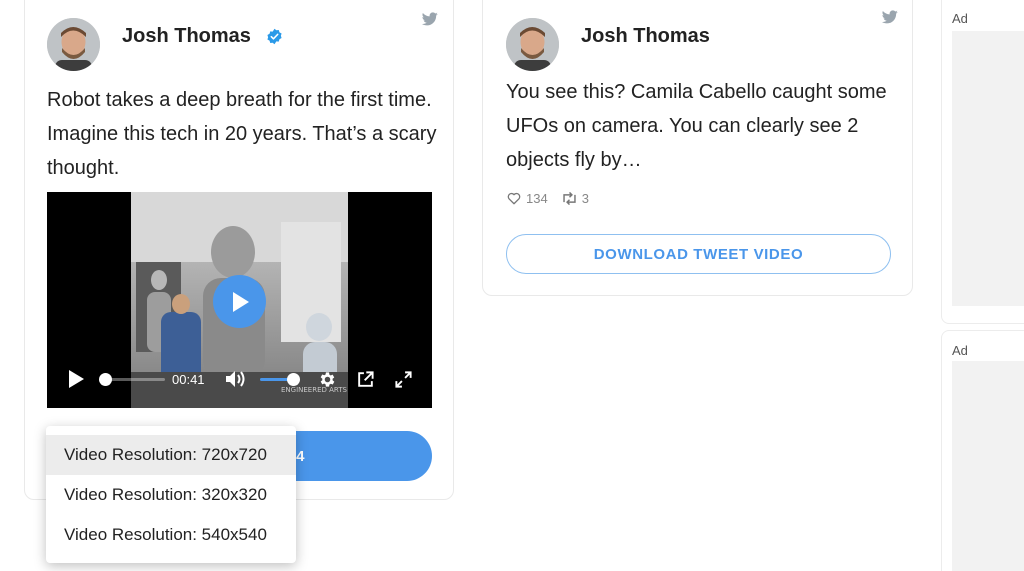 Image resolution: width=1024 pixels, height=571 pixels. I want to click on fullscreen-button, so click(403, 379).